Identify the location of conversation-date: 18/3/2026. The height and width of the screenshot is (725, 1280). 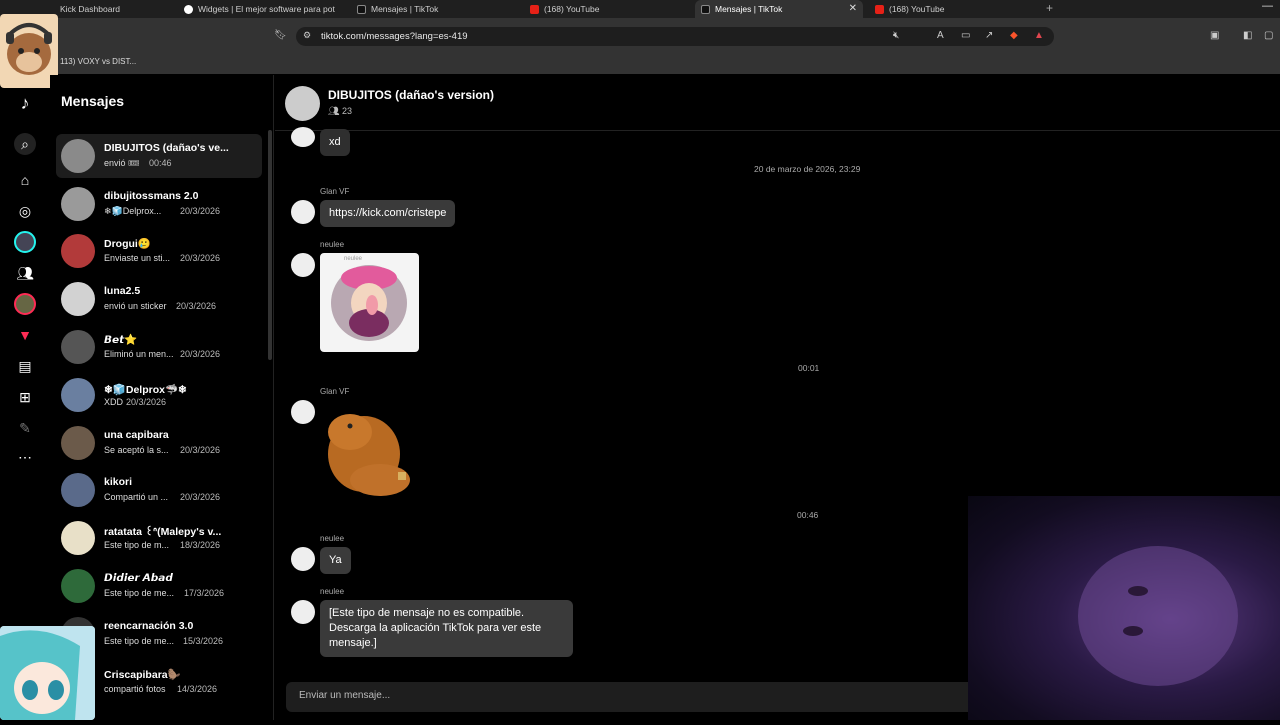
(200, 545).